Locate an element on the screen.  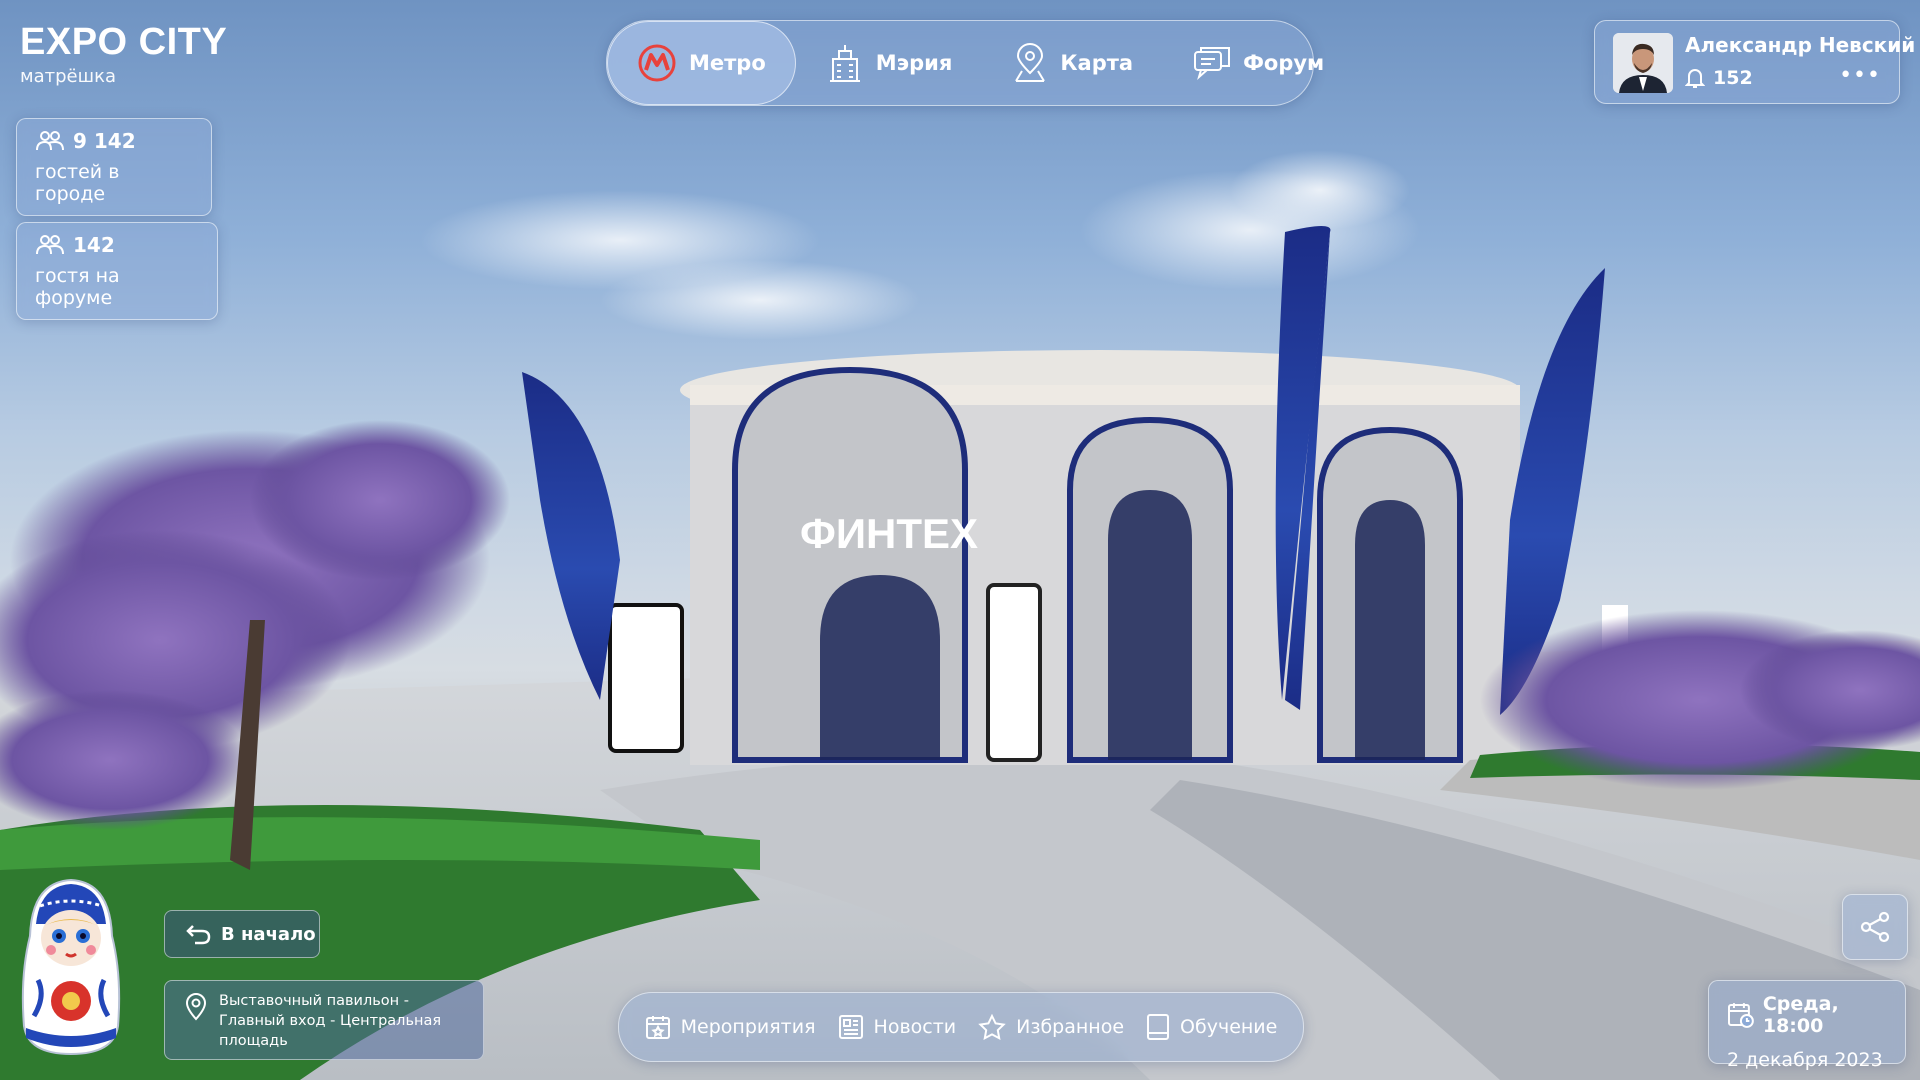
bottom-nav: Мероприятия Новости Избранное Обучение is located at coordinates (961, 1027).